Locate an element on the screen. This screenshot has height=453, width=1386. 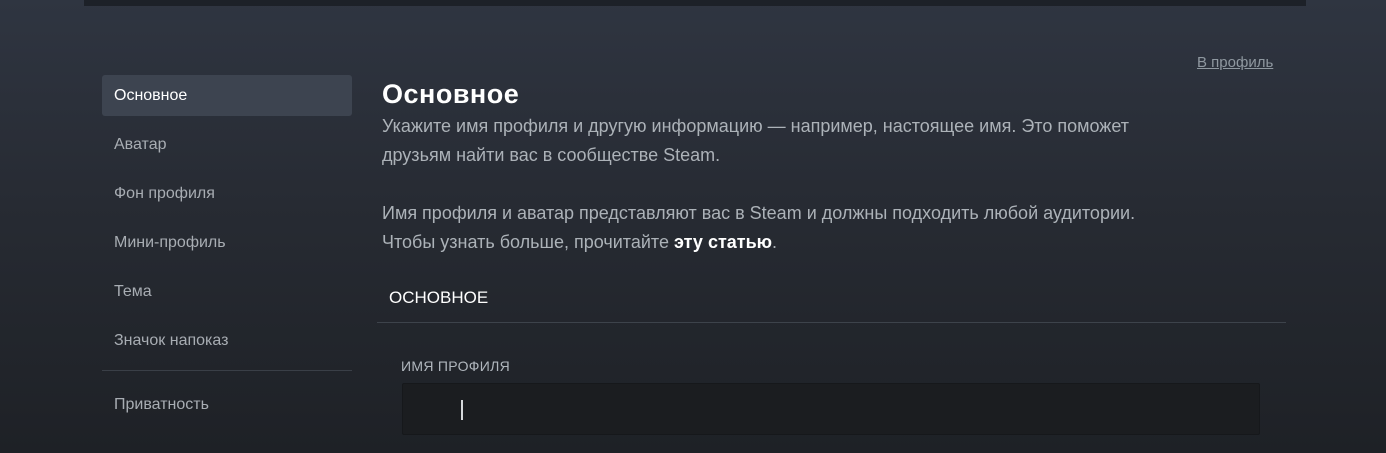
text-caret is located at coordinates (462, 410).